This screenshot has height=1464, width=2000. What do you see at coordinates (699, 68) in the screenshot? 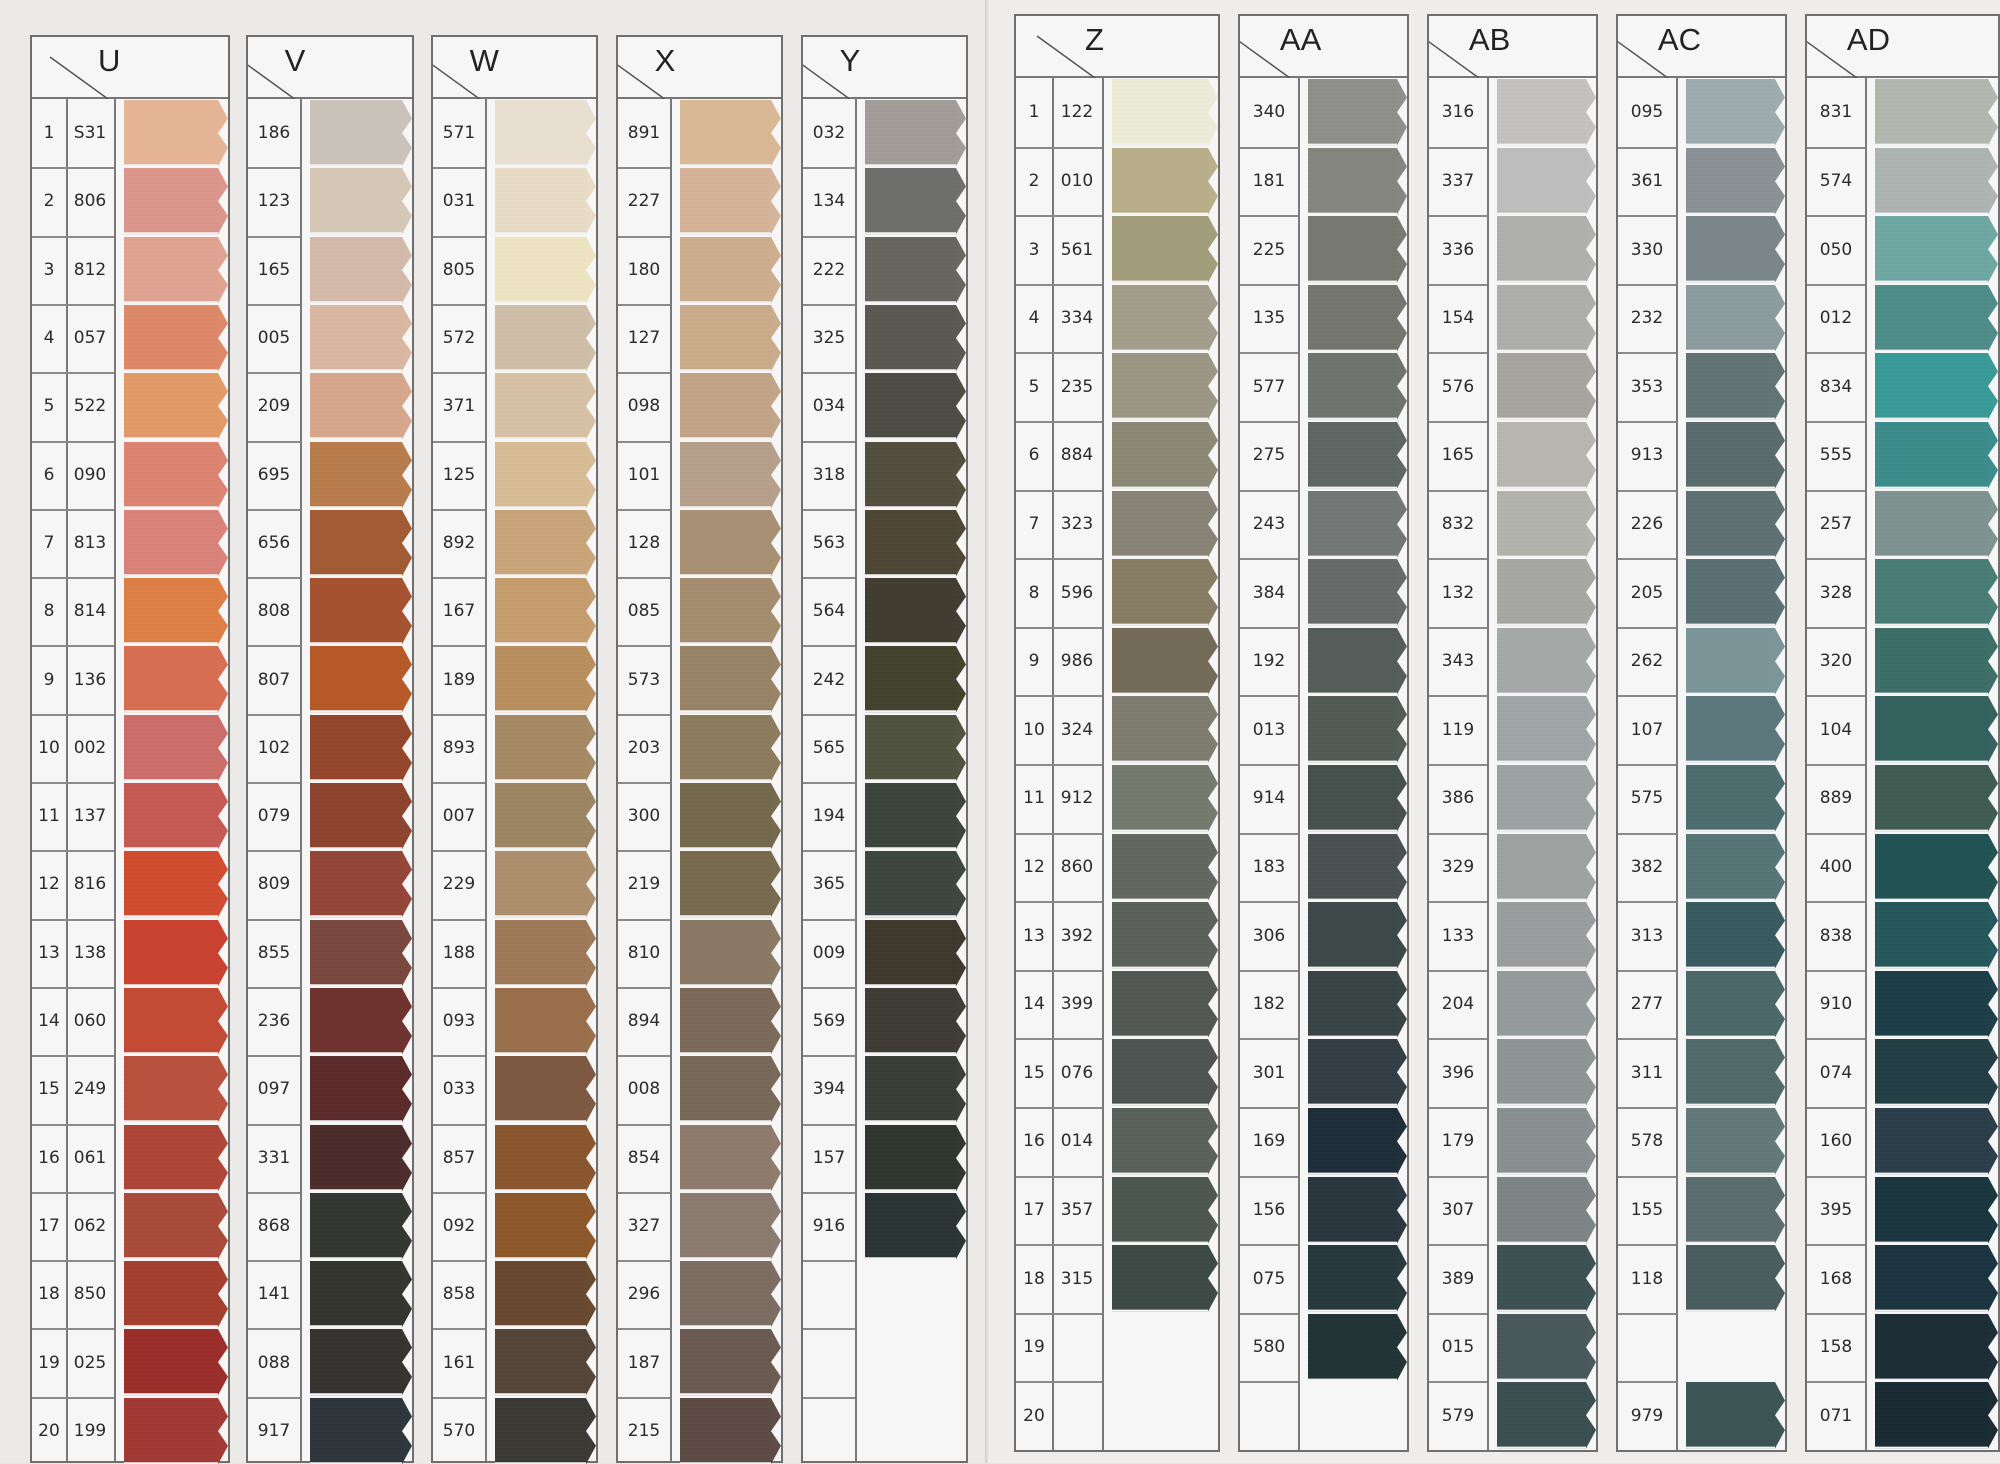
I see `column-header: X` at bounding box center [699, 68].